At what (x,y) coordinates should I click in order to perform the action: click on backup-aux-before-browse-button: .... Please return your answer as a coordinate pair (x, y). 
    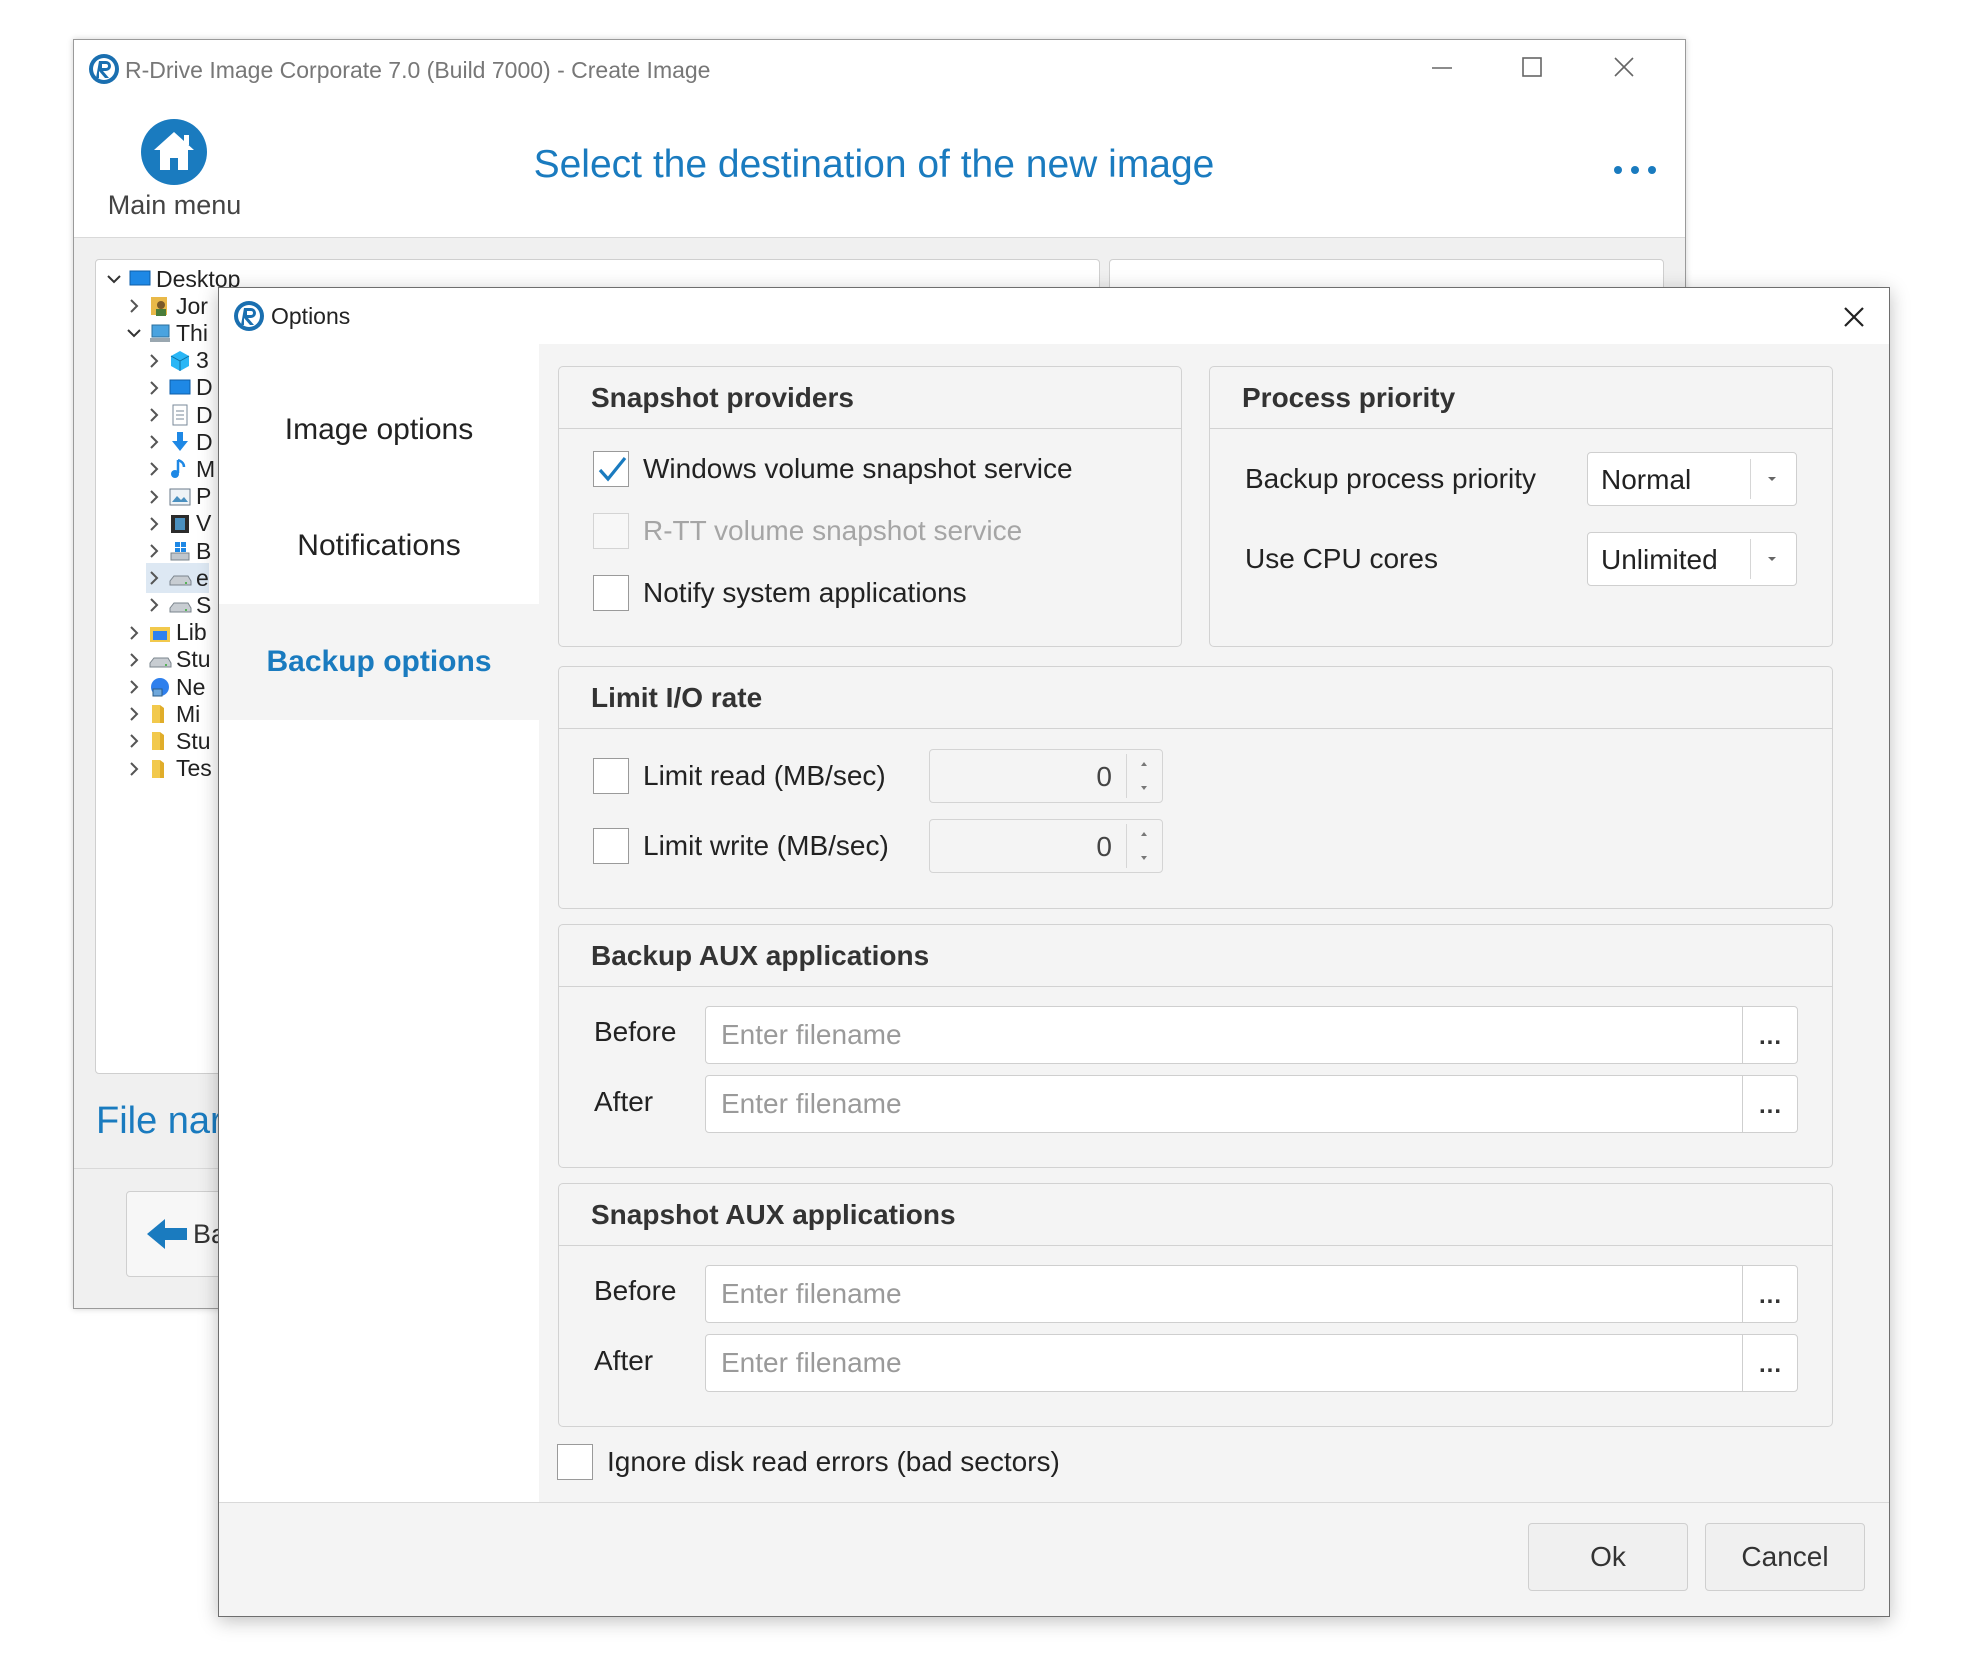
    Looking at the image, I should click on (1770, 1035).